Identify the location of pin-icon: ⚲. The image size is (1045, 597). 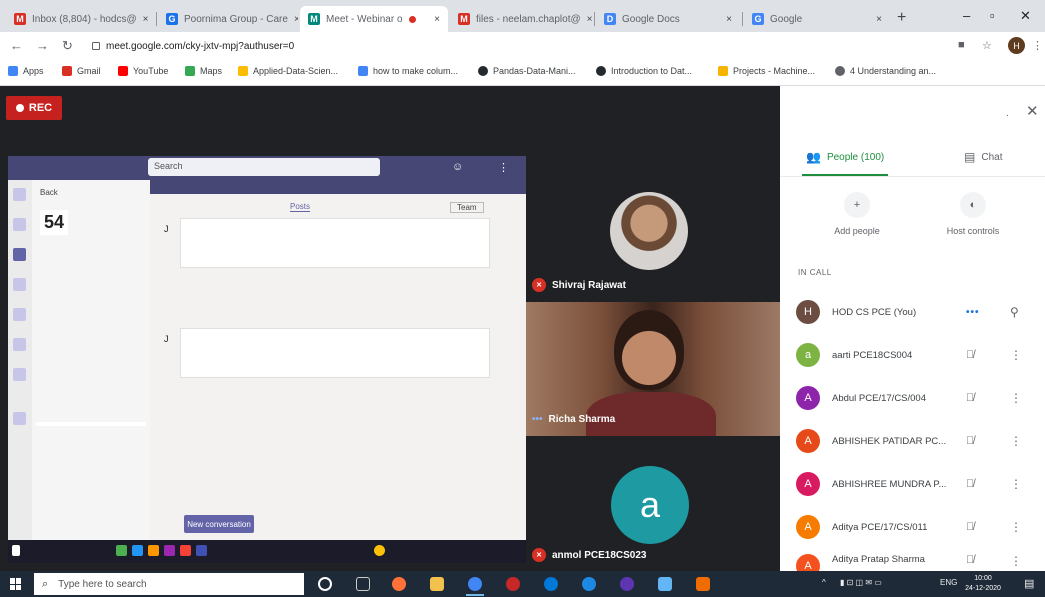
(1014, 312).